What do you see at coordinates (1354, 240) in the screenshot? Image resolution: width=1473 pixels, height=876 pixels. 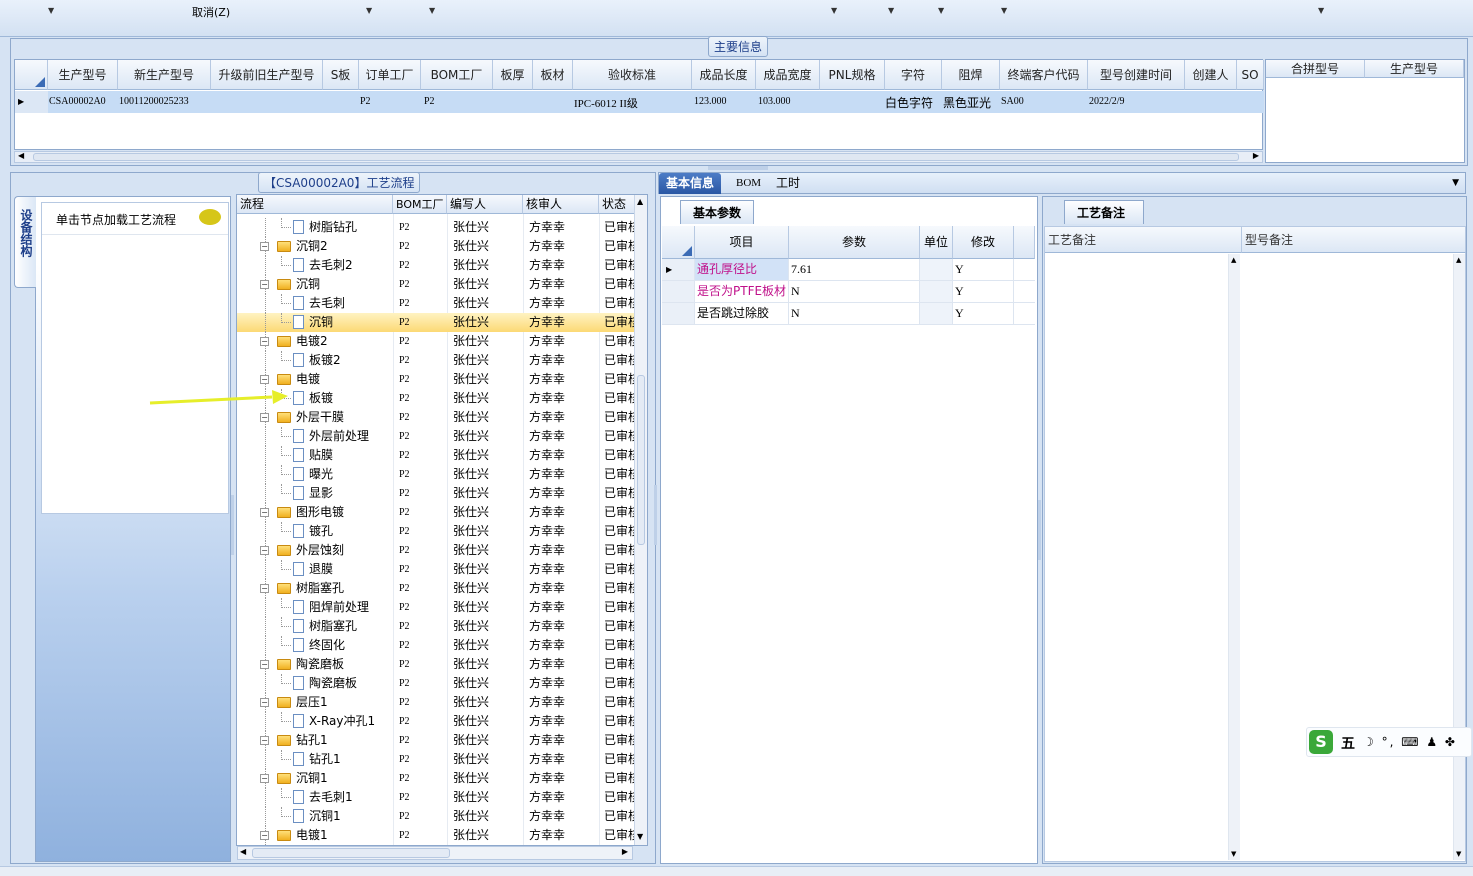 I see `col-header: 型号备注` at bounding box center [1354, 240].